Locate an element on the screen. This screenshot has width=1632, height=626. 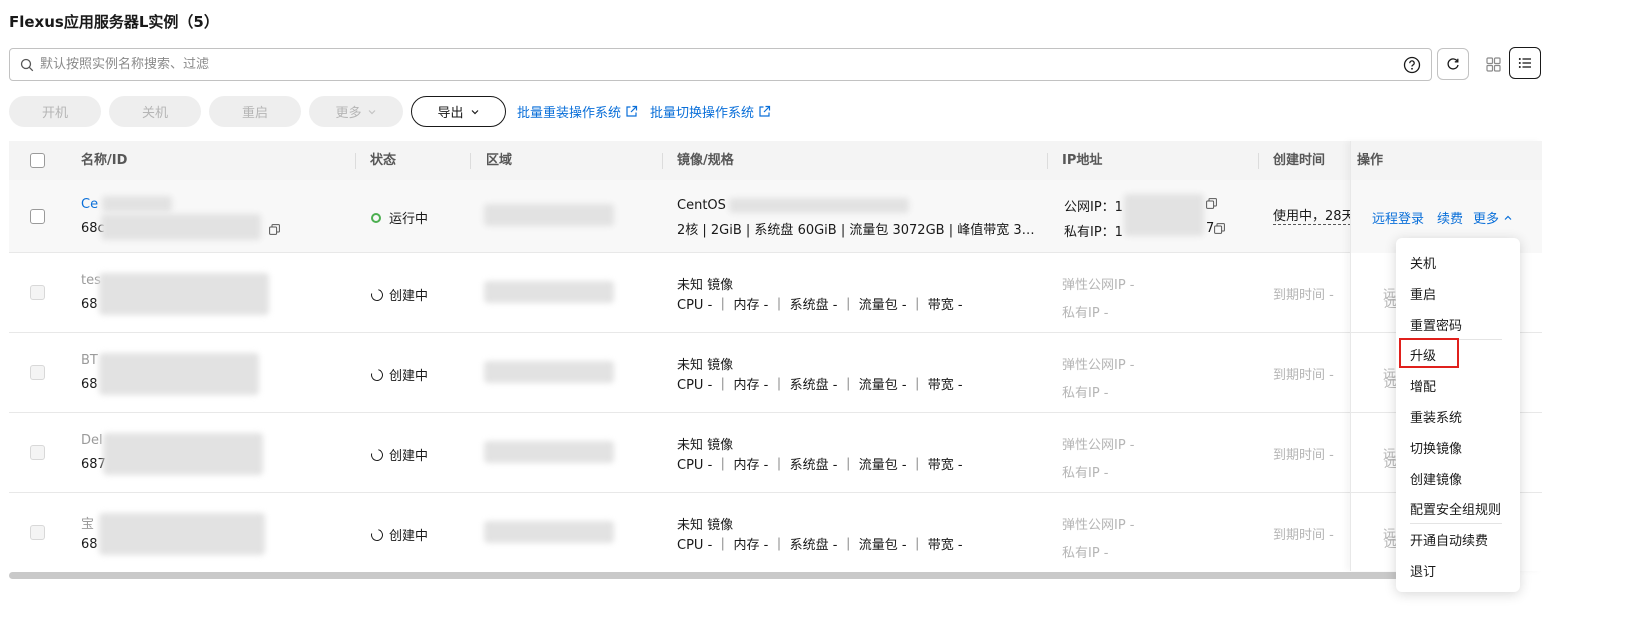
instance-name: BT is located at coordinates (89, 360).